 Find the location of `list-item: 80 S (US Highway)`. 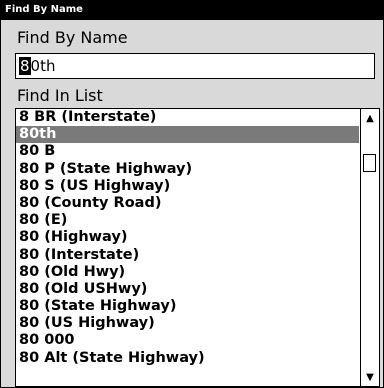

list-item: 80 S (US Highway) is located at coordinates (187, 186).